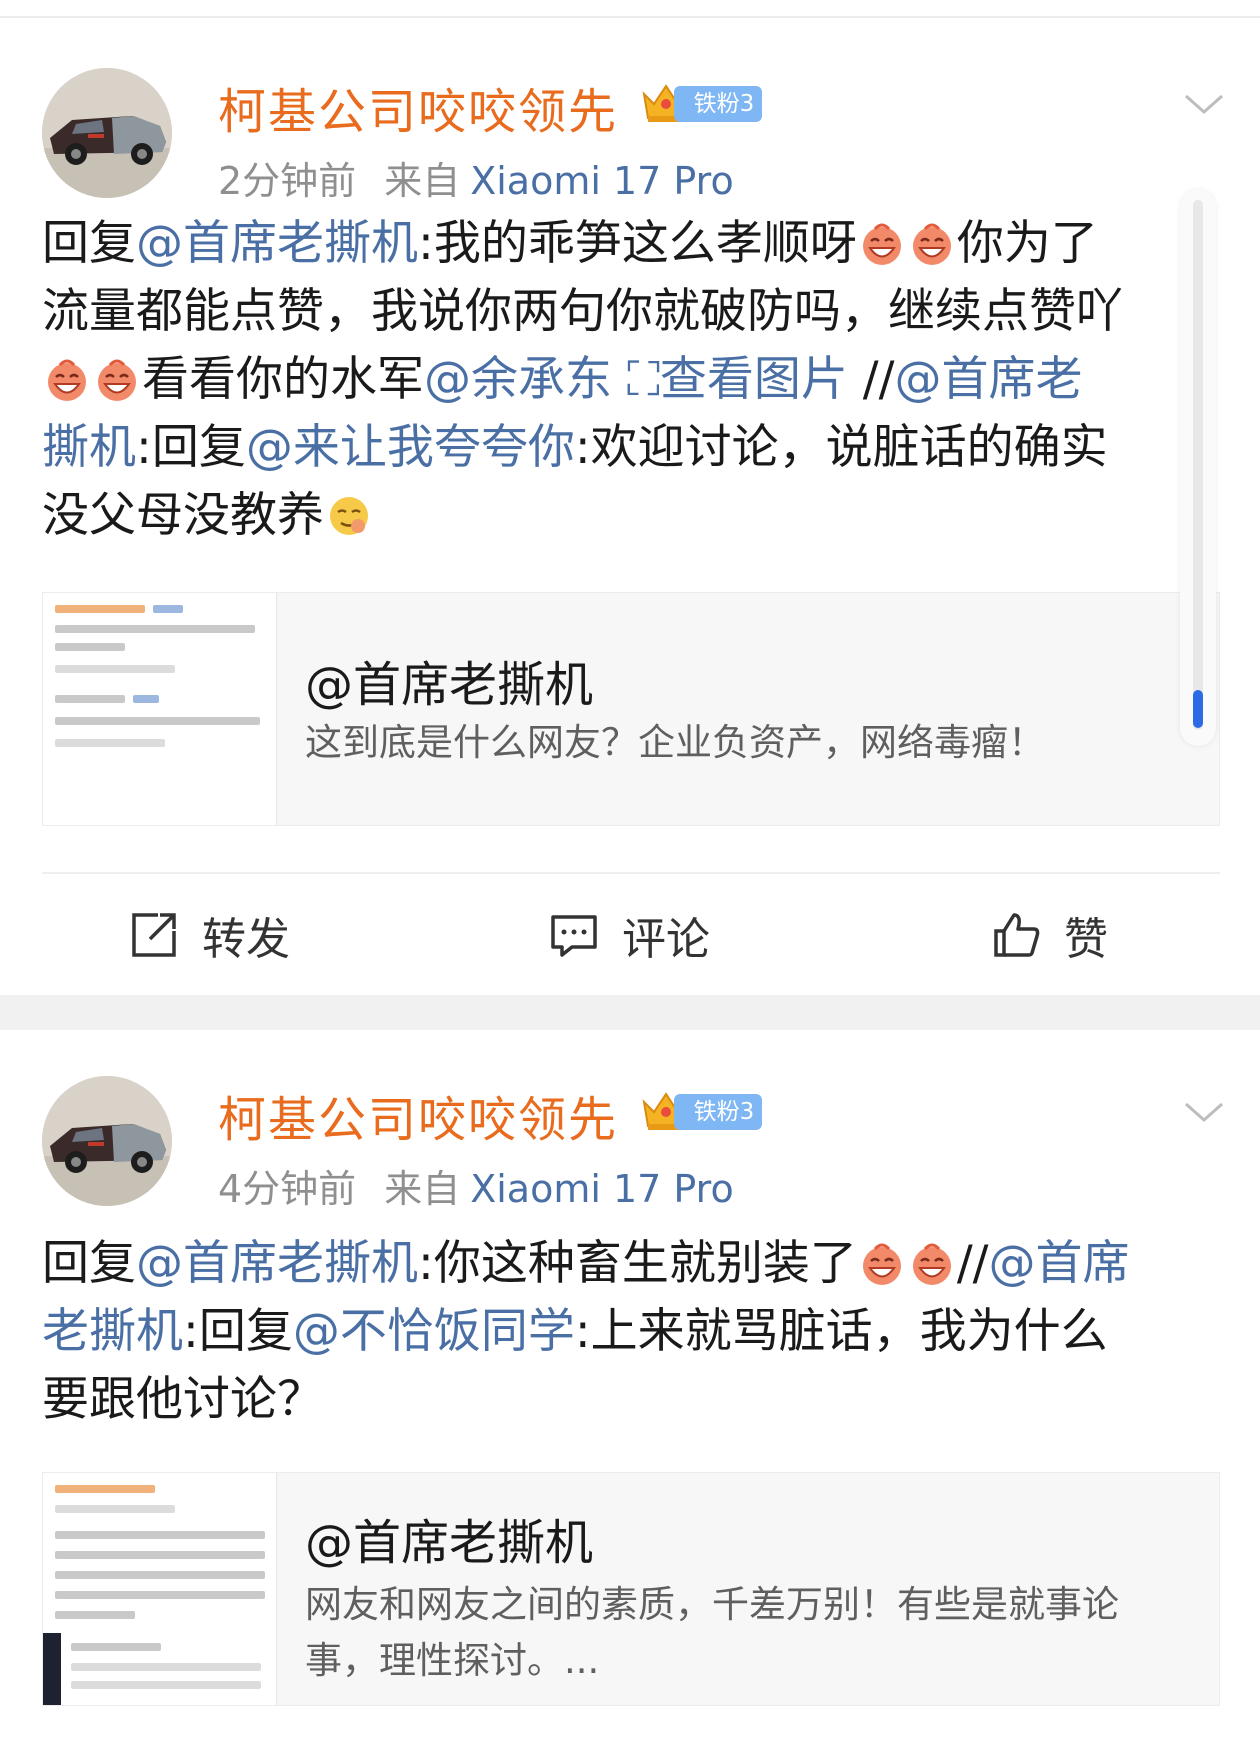 The image size is (1260, 1741). I want to click on content-line: 回复@首席老撕机:你这种畜生就别装了 //@首席, so click(632, 1264).